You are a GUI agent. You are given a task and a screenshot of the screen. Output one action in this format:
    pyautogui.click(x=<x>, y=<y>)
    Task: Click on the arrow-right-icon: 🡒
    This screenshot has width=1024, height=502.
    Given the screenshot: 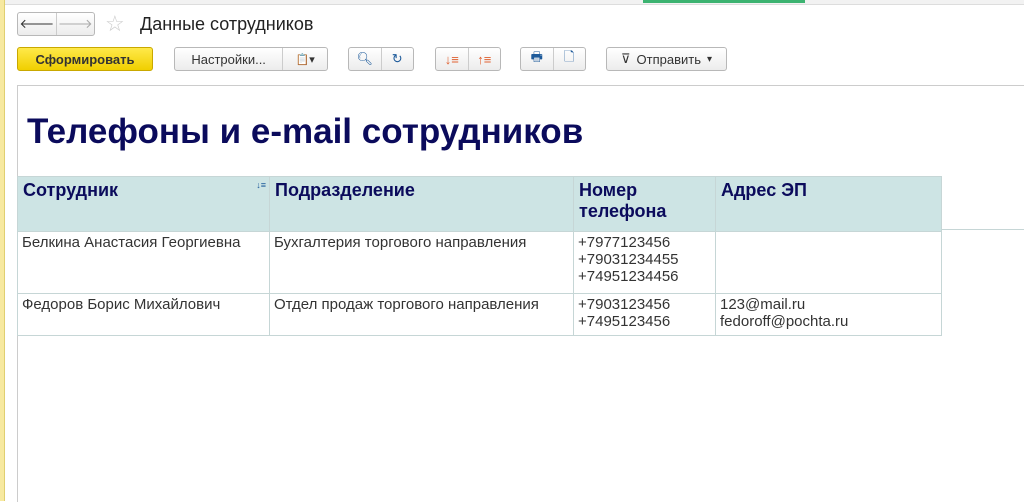 What is the action you would take?
    pyautogui.click(x=75, y=23)
    